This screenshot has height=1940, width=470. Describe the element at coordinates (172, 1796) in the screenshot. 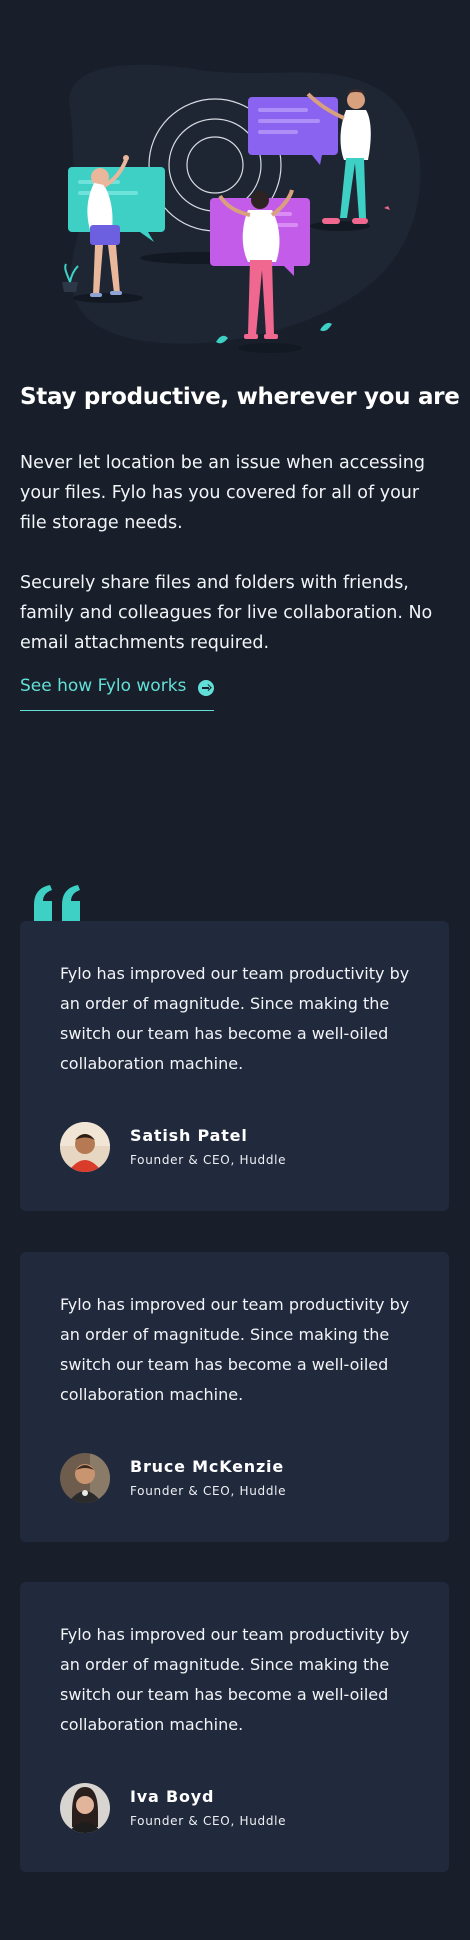

I see `testimonial-name: Iva Boyd` at that location.